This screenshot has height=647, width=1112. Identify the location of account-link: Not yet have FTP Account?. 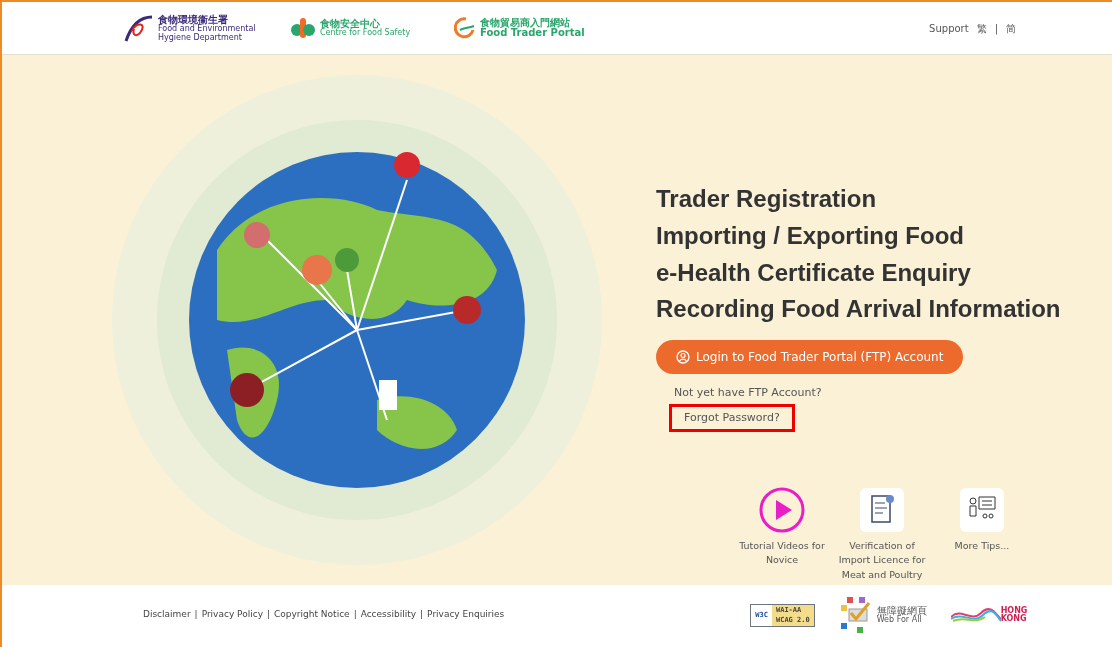
(748, 393).